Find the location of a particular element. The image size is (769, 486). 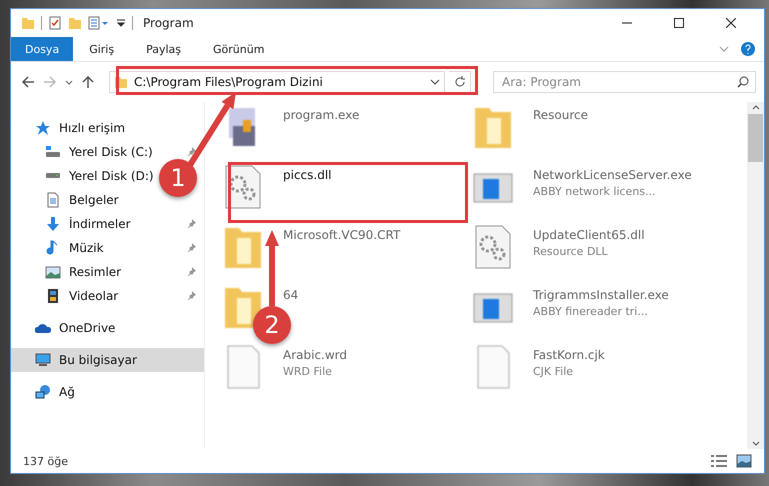

nav-item: Müzik is located at coordinates (86, 248).